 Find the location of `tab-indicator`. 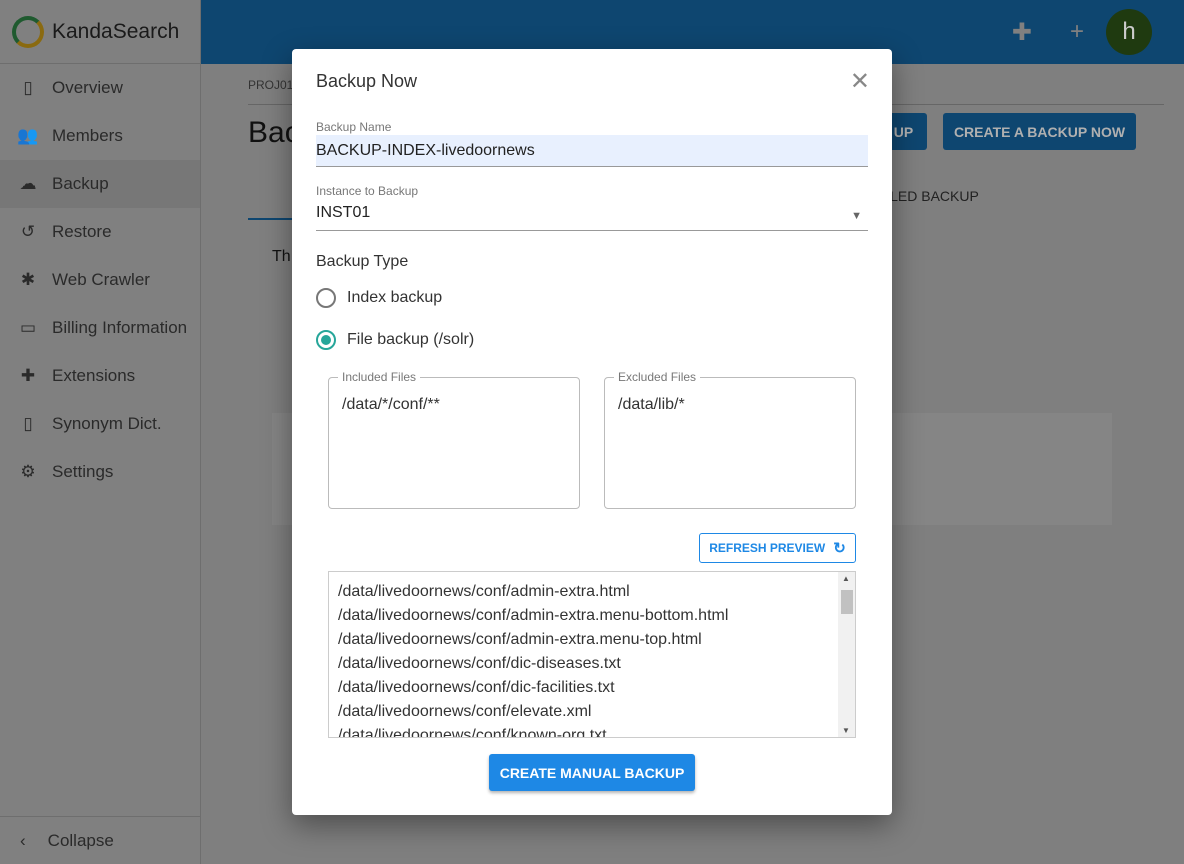

tab-indicator is located at coordinates (273, 219).